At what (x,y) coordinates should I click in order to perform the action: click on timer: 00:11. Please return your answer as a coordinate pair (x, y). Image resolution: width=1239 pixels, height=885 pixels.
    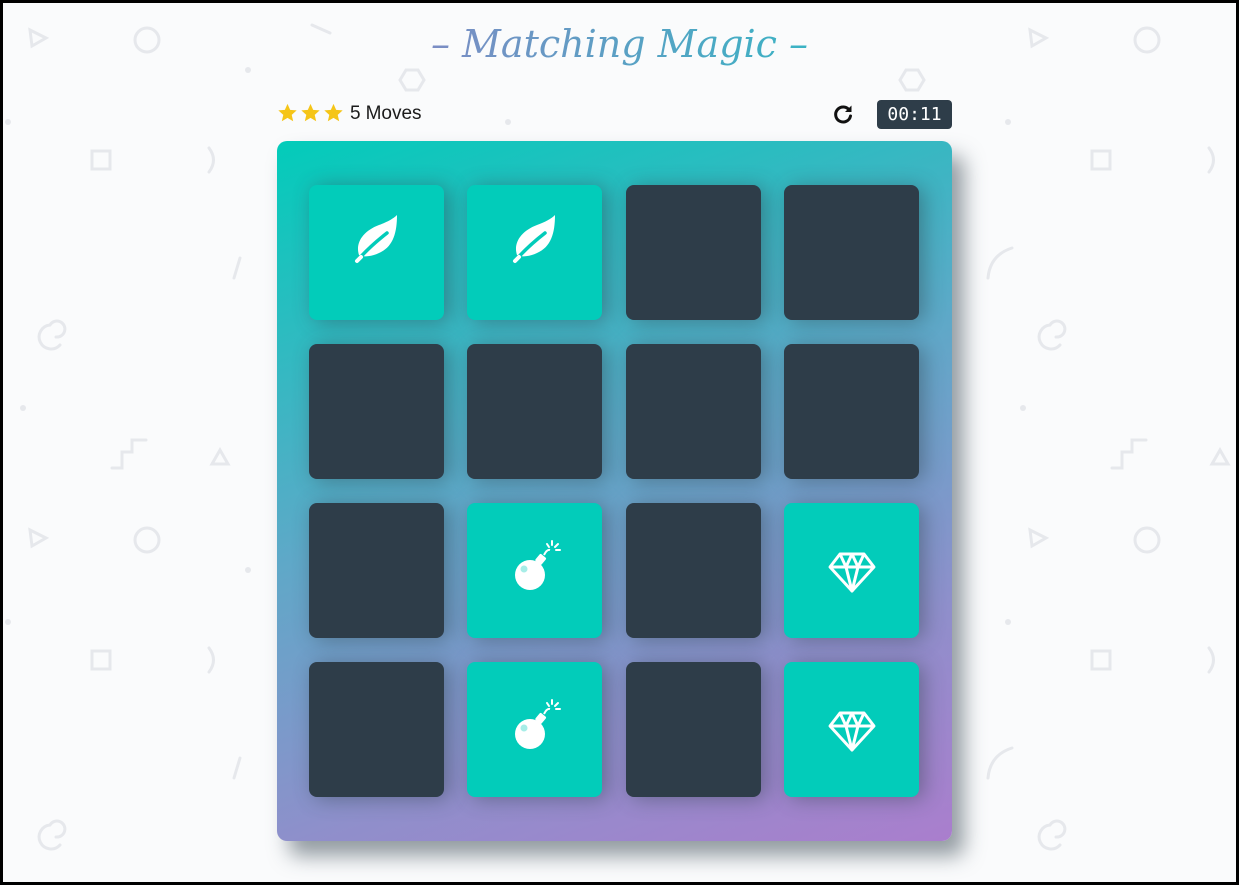
    Looking at the image, I should click on (914, 114).